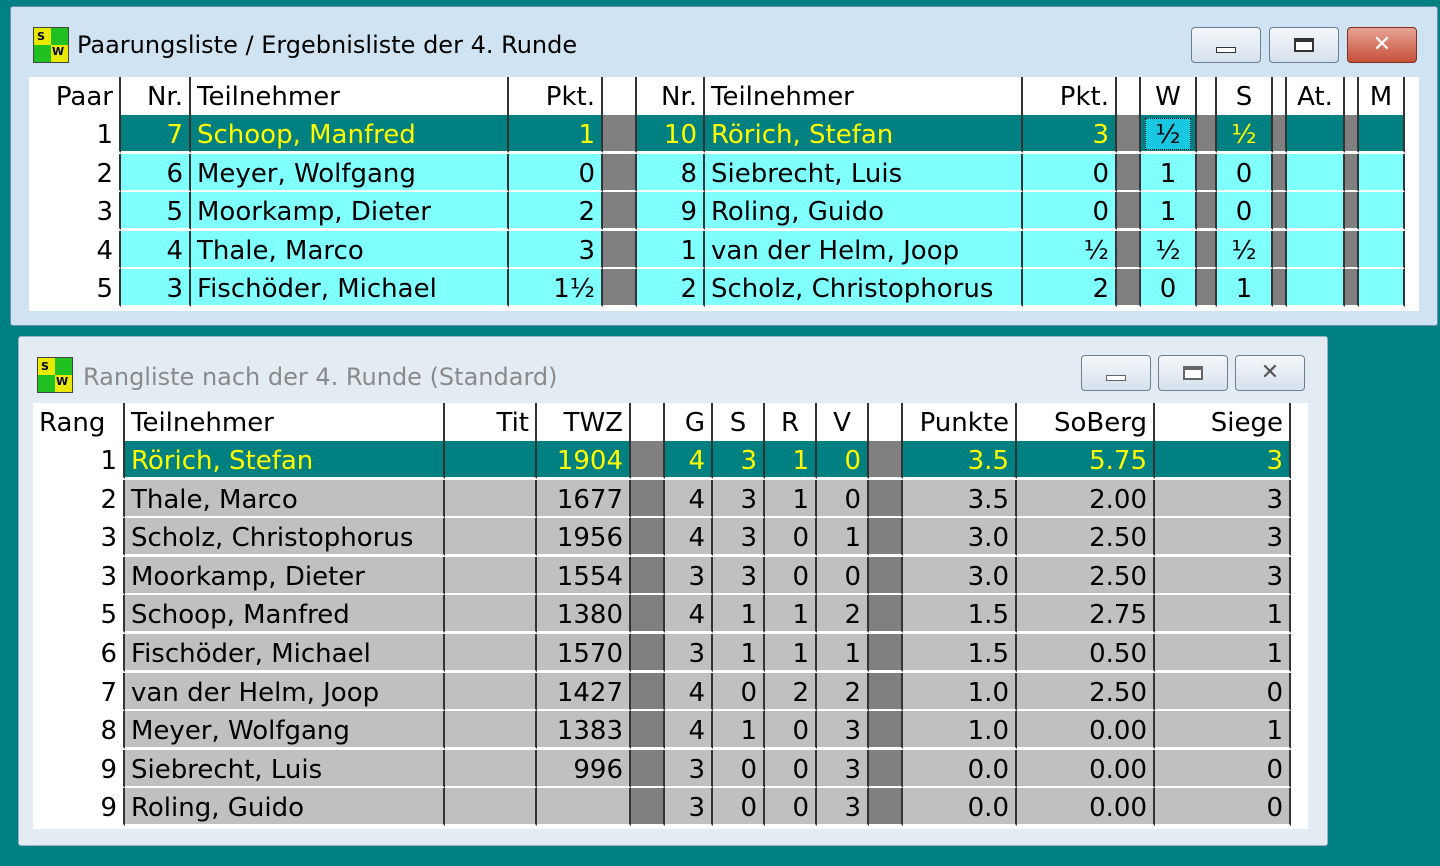  Describe the element at coordinates (584, 460) in the screenshot. I see `ranking-cell-twz: 1904` at that location.